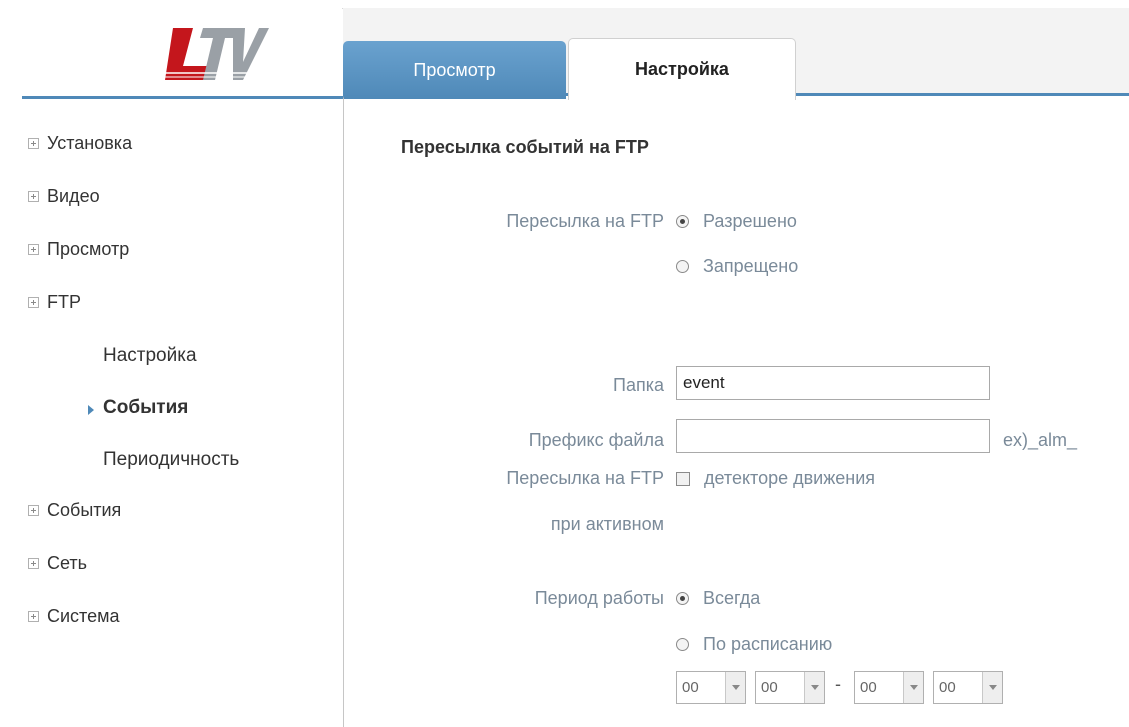 The height and width of the screenshot is (727, 1129). Describe the element at coordinates (91, 410) in the screenshot. I see `active-arrow-icon` at that location.